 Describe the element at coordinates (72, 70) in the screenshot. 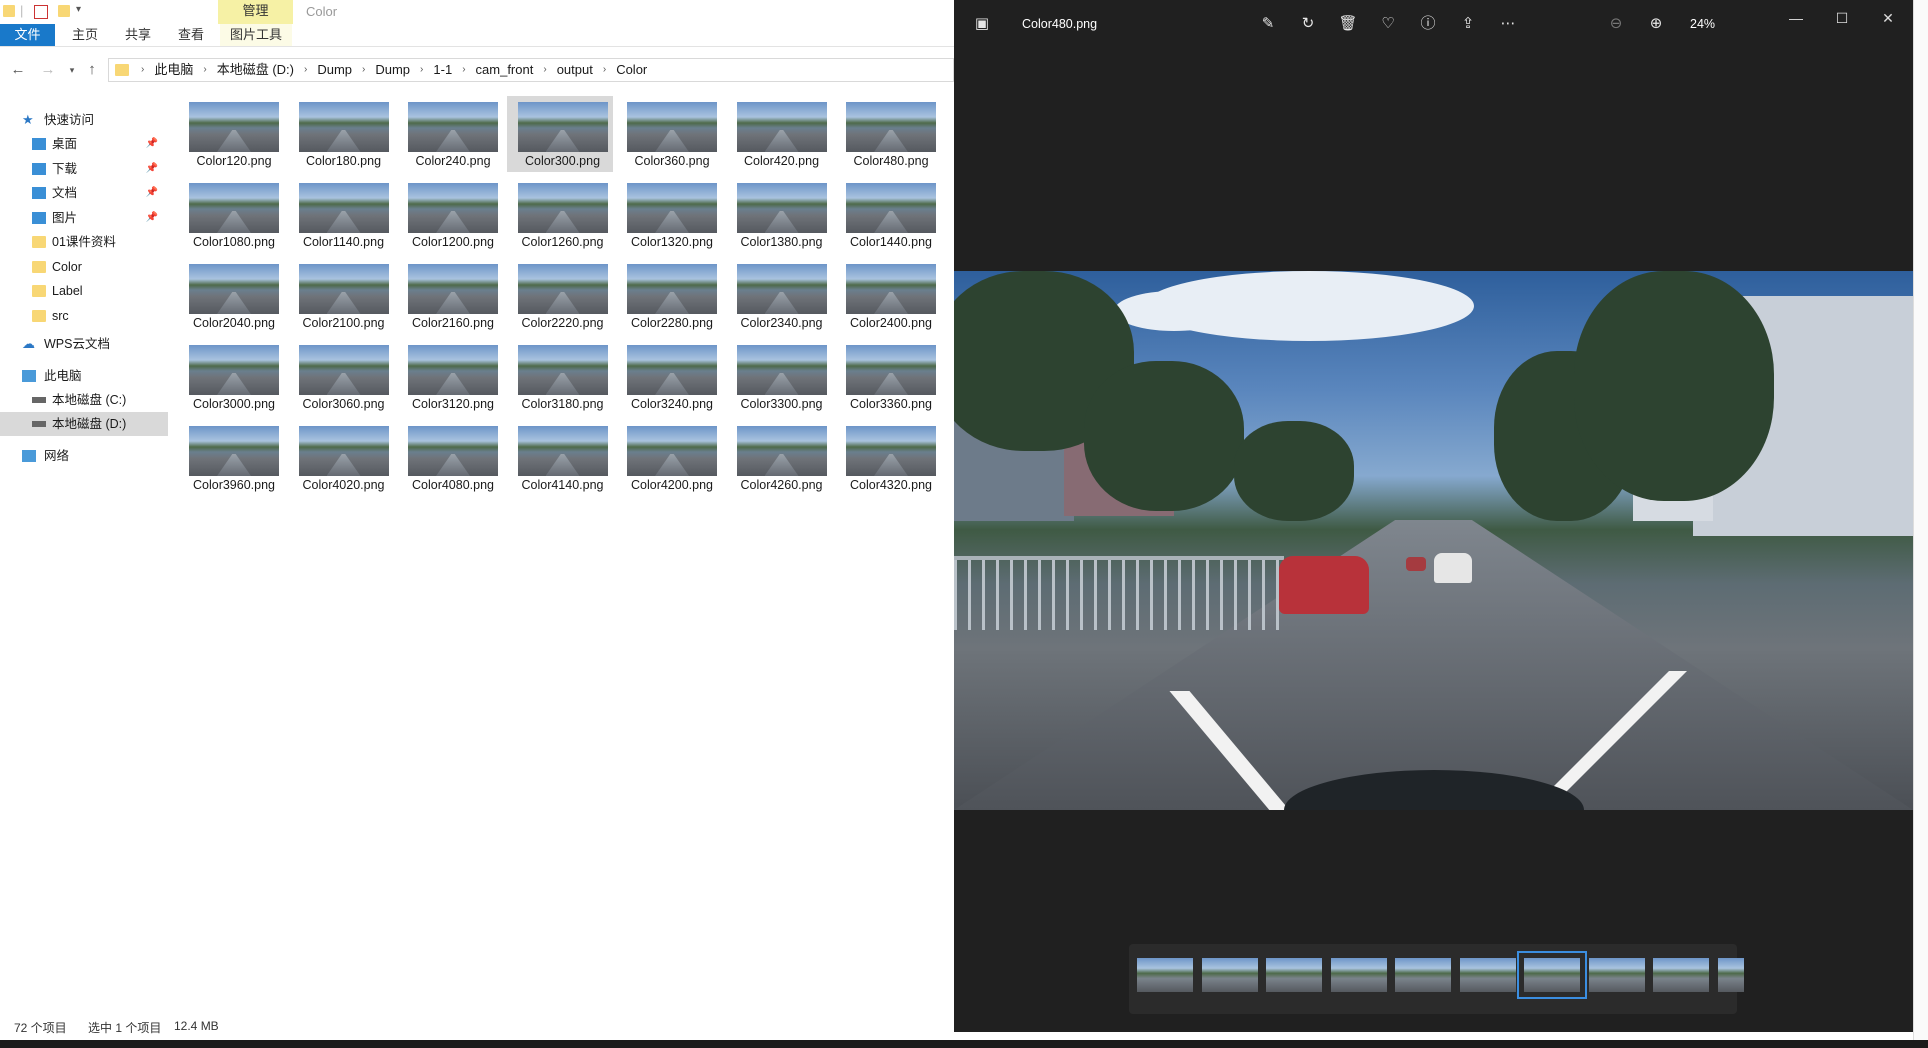

I see `recent-chevron-icon: ▾` at that location.